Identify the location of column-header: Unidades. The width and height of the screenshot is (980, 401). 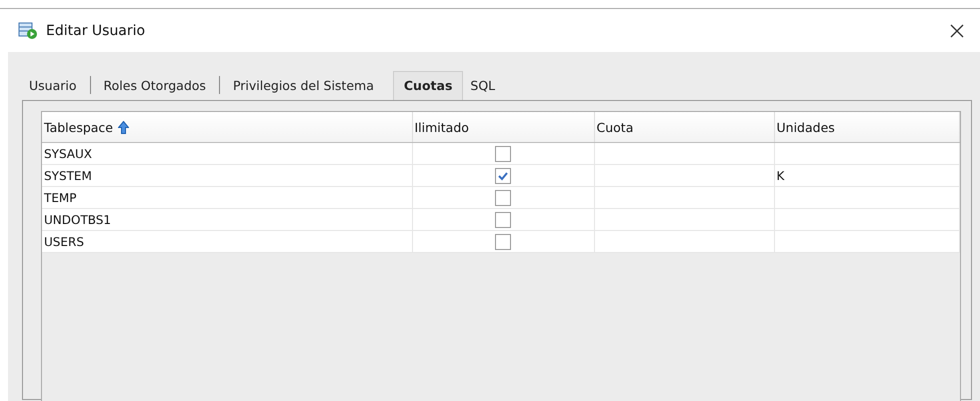
(867, 127).